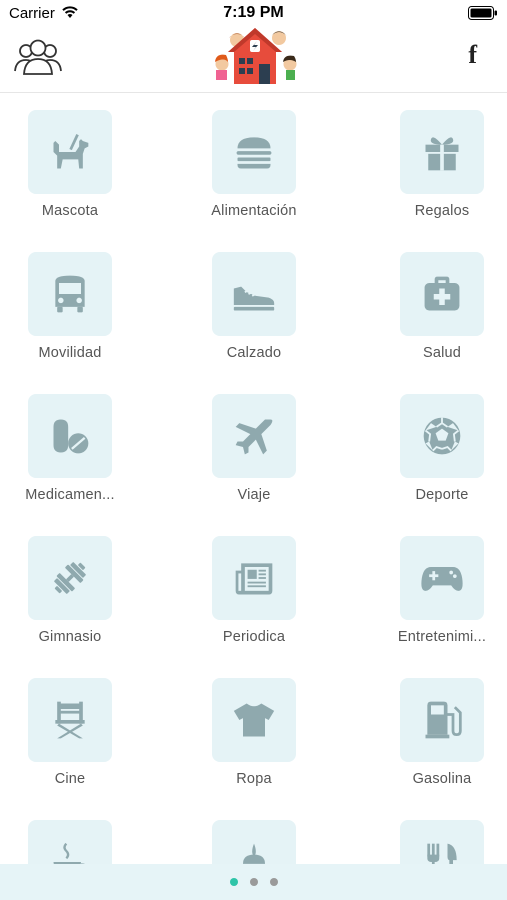  I want to click on category-item-periodica: Periodica, so click(254, 588).